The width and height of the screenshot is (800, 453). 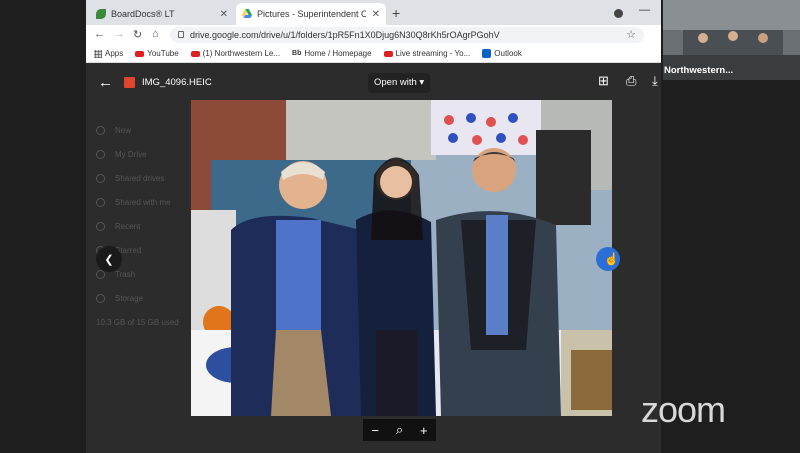 I want to click on magnifier-icon: ⌕, so click(x=399, y=430).